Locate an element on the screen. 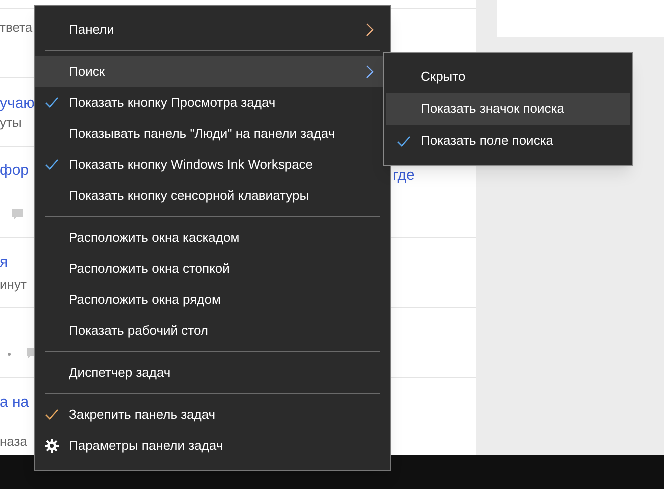  comment-icon is located at coordinates (17, 214).